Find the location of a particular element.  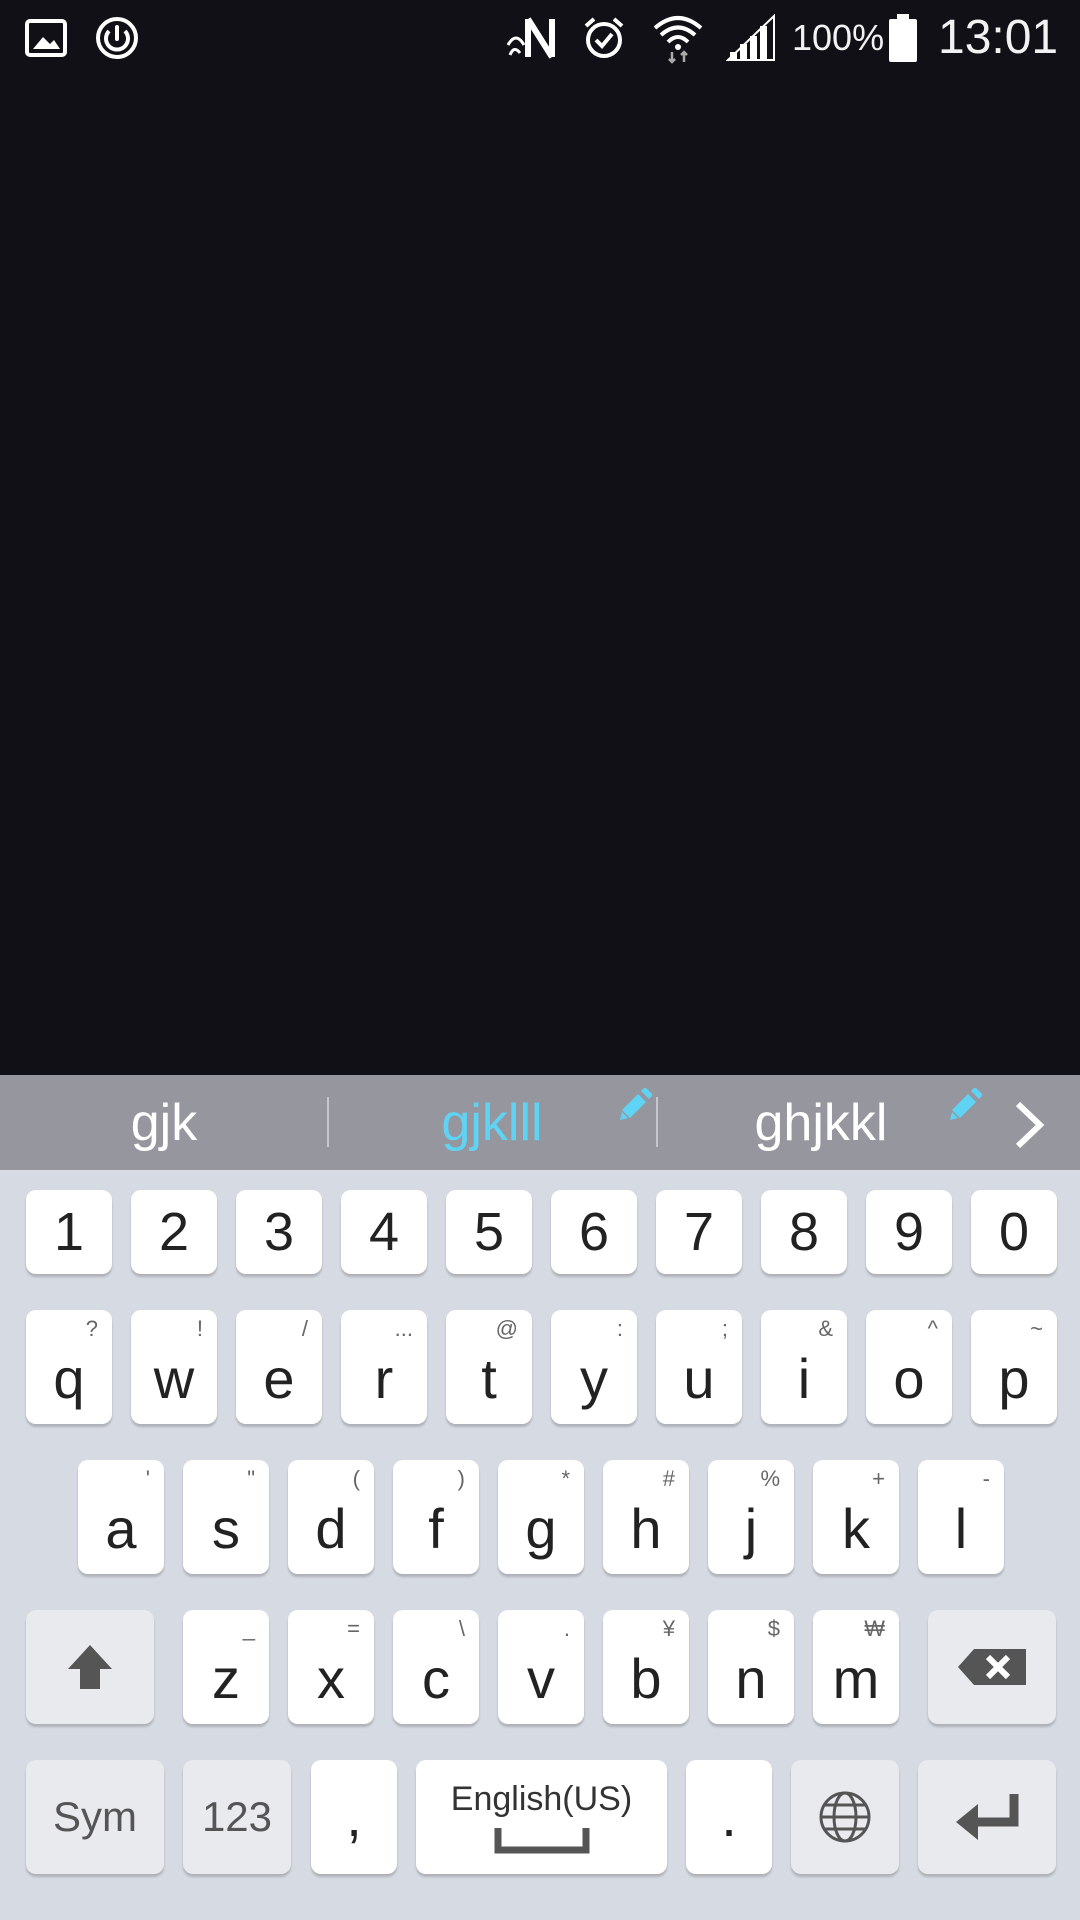

key-label: k is located at coordinates (856, 1528).